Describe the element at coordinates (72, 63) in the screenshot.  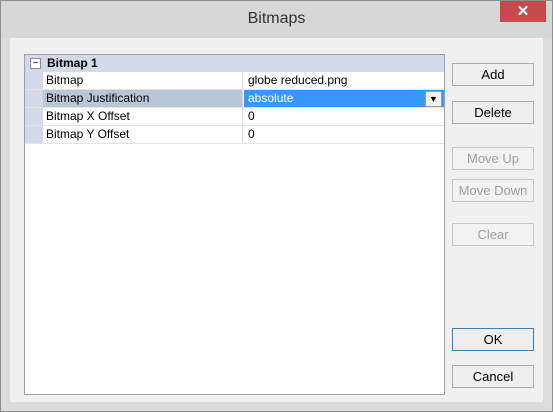
I see `category-label: Bitmap 1` at that location.